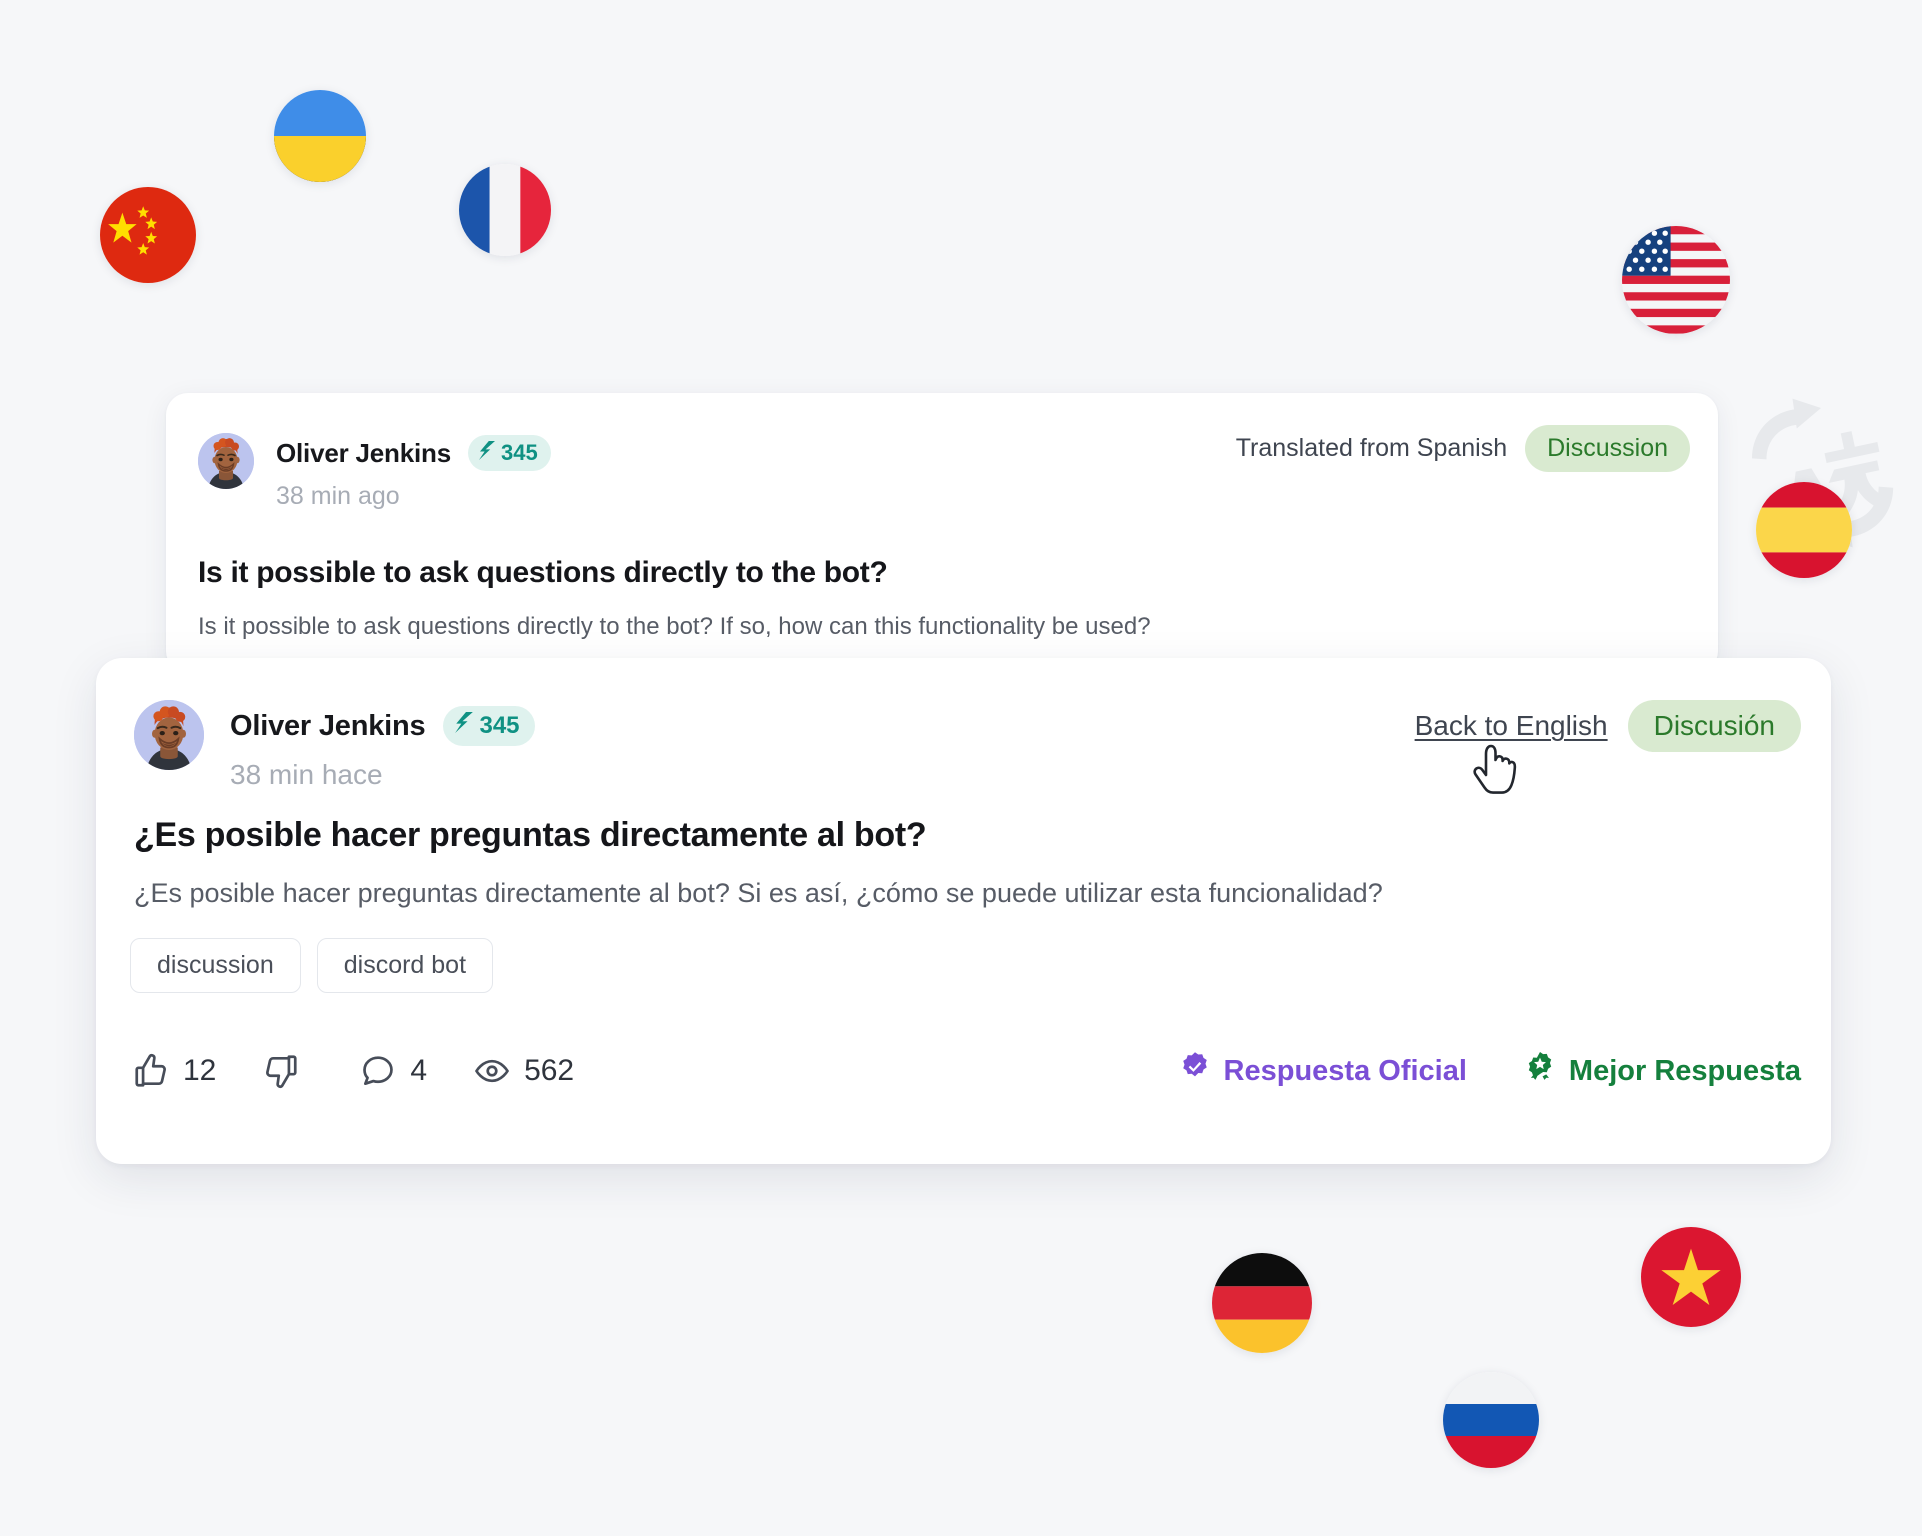 This screenshot has height=1536, width=1922. Describe the element at coordinates (200, 1070) in the screenshot. I see `like-count: 12` at that location.